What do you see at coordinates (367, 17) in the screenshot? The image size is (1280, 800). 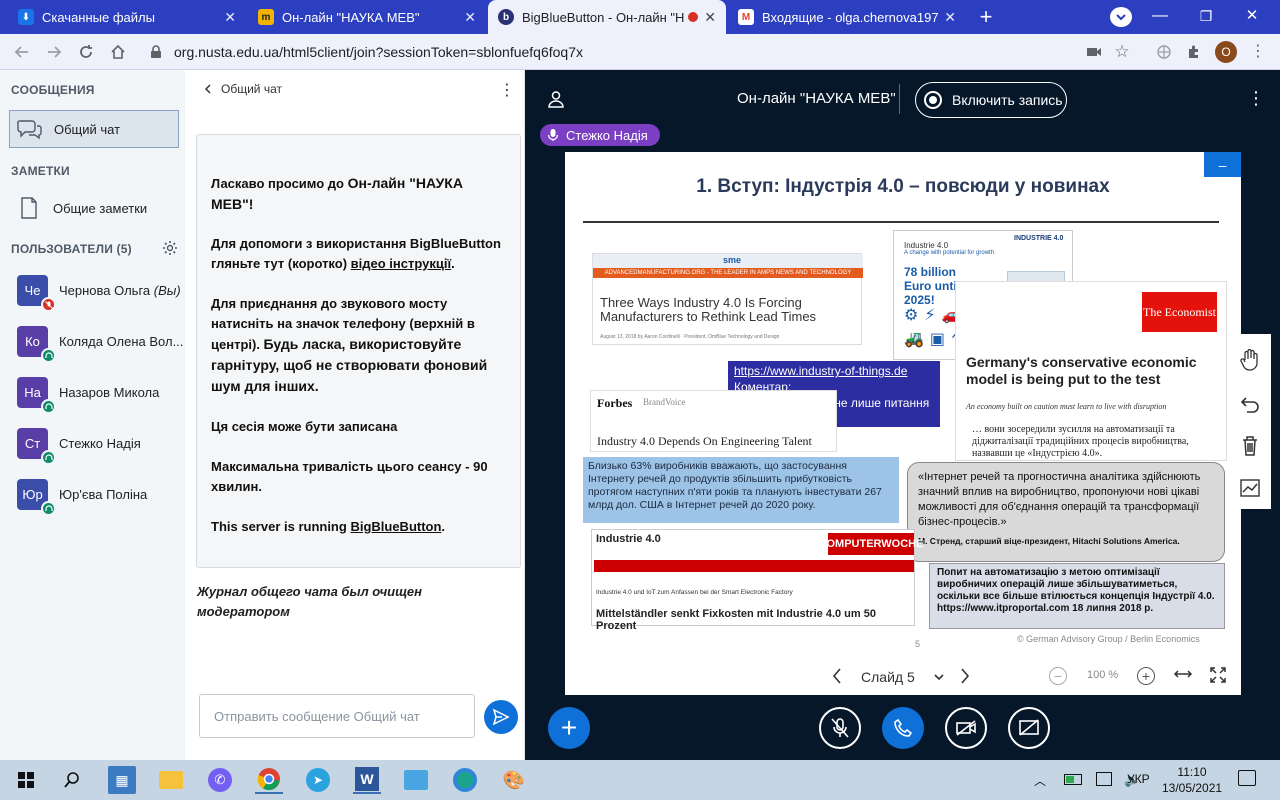 I see `tab-nauka-mev: m Он-лайн "НАУКА МЕВ" ✕` at bounding box center [367, 17].